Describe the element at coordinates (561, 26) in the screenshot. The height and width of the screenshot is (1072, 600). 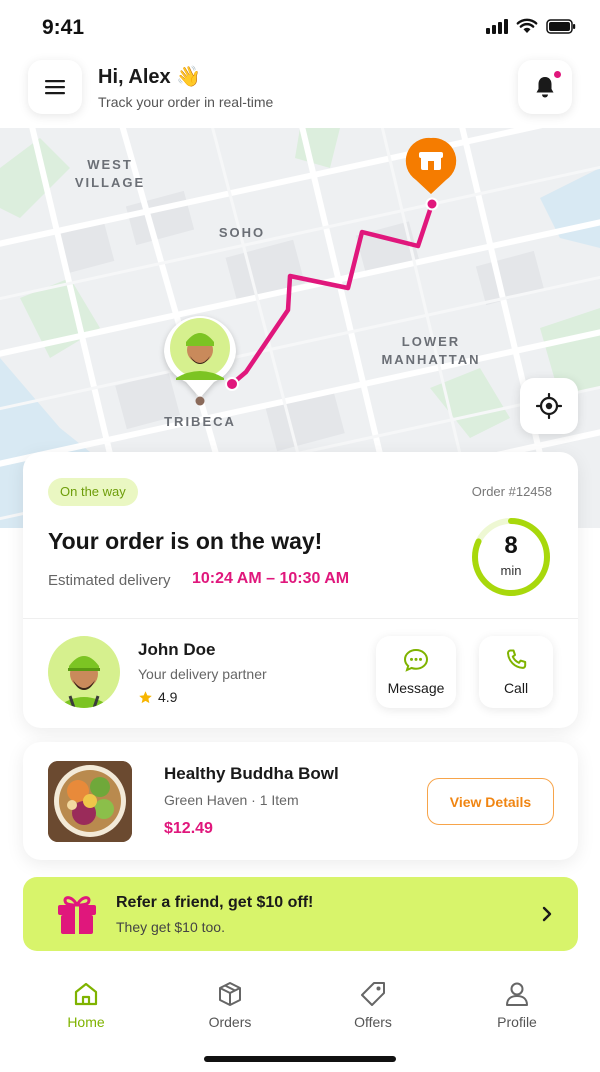
I see `battery-icon` at that location.